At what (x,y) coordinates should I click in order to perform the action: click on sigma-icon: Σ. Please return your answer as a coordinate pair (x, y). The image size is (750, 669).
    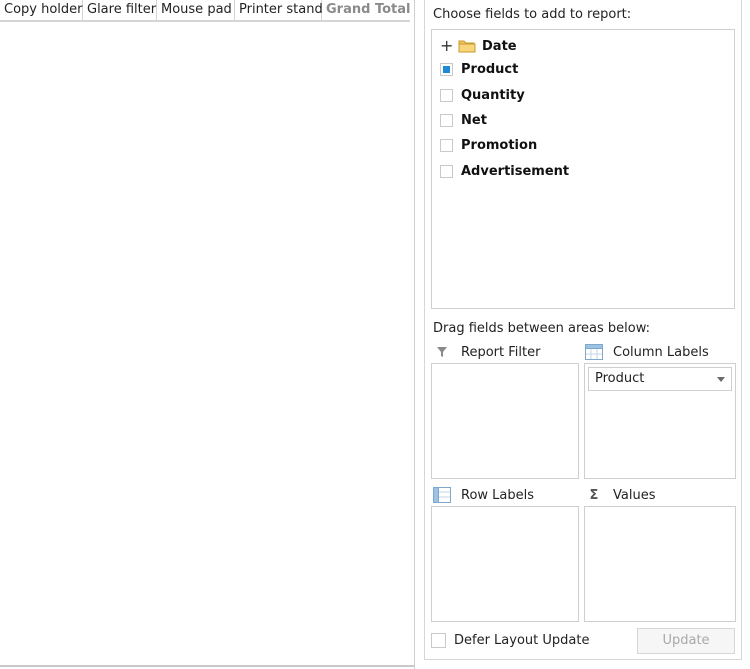
    Looking at the image, I should click on (594, 495).